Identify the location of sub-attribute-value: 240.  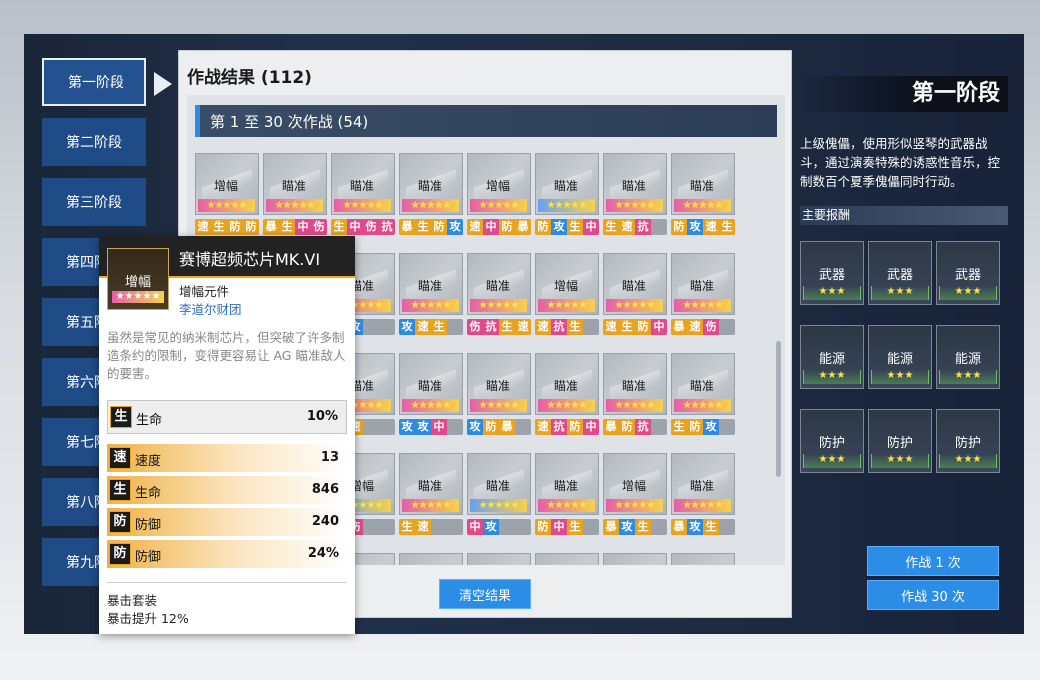
(325, 521).